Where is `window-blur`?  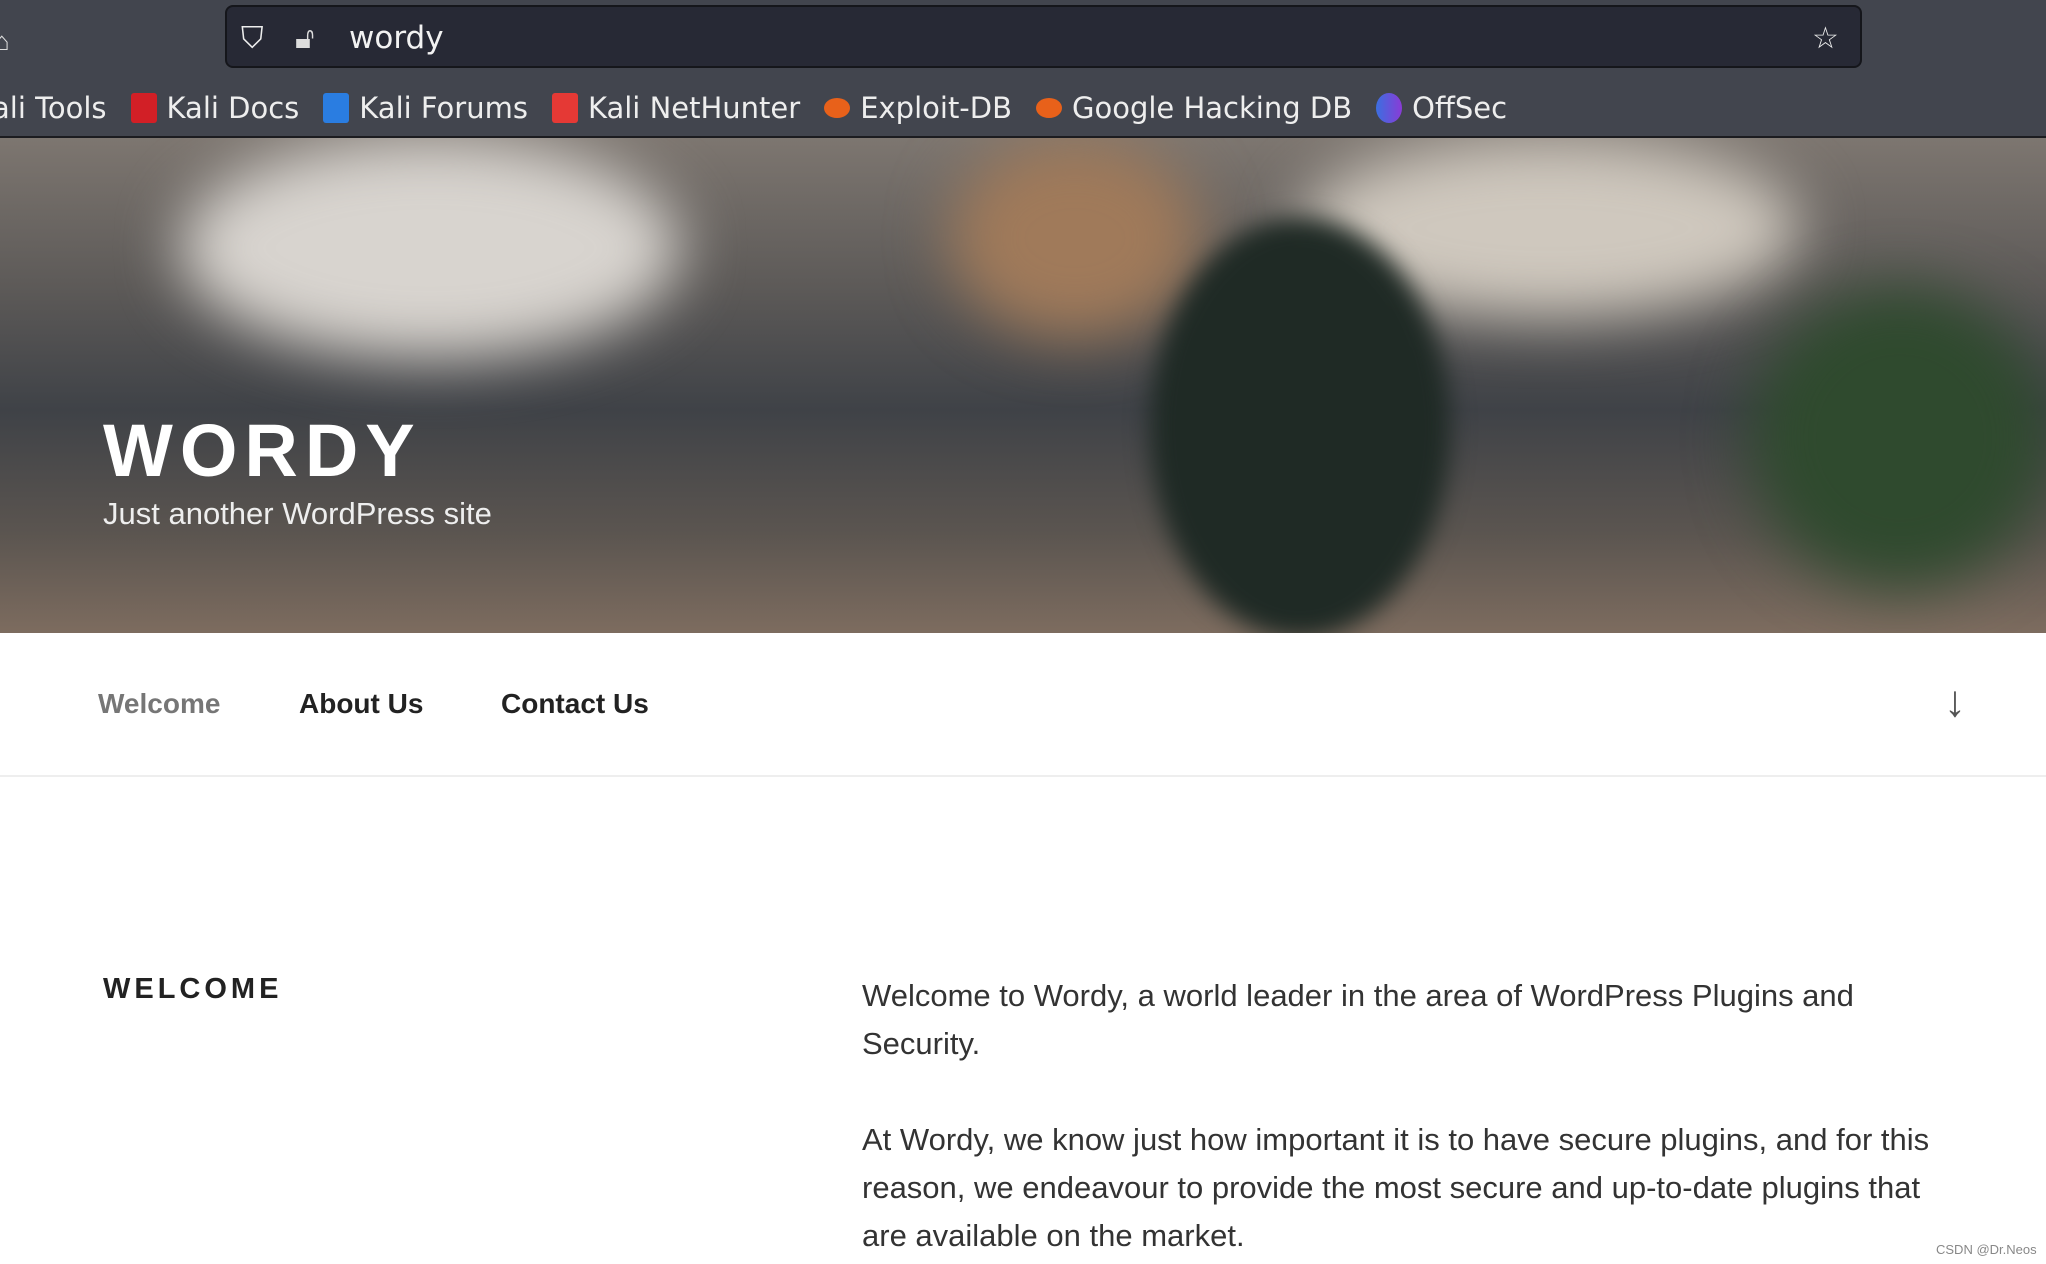
window-blur is located at coordinates (430, 248).